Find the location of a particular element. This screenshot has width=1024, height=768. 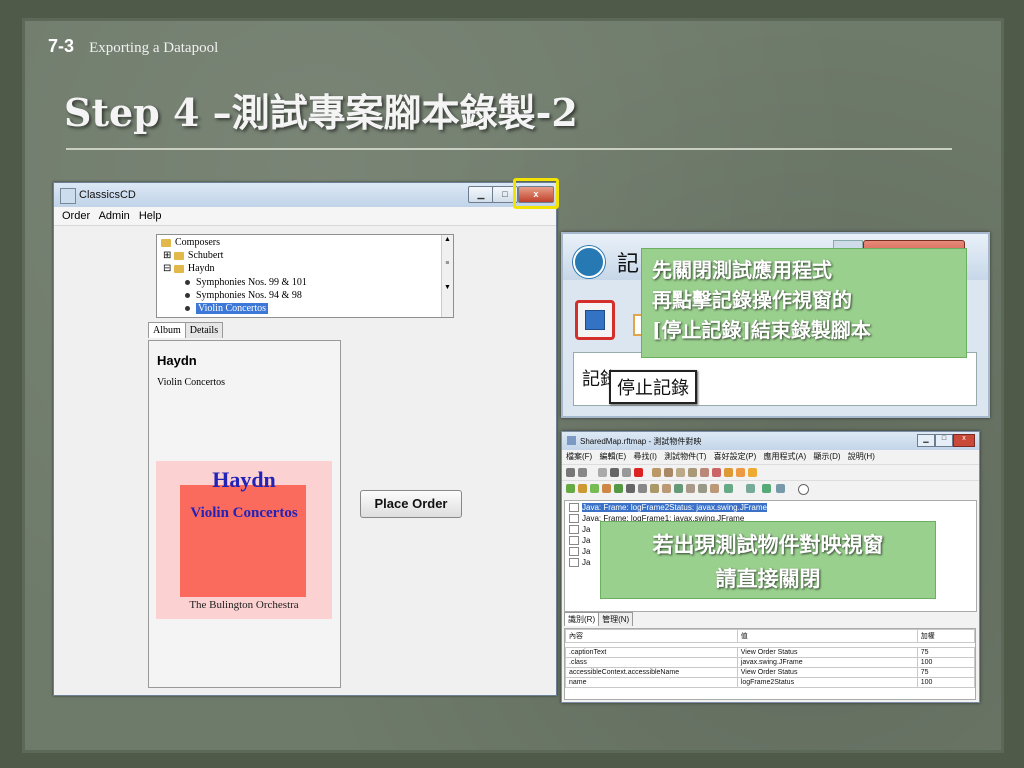

menu-edit: 編輯(E) is located at coordinates (612, 456).